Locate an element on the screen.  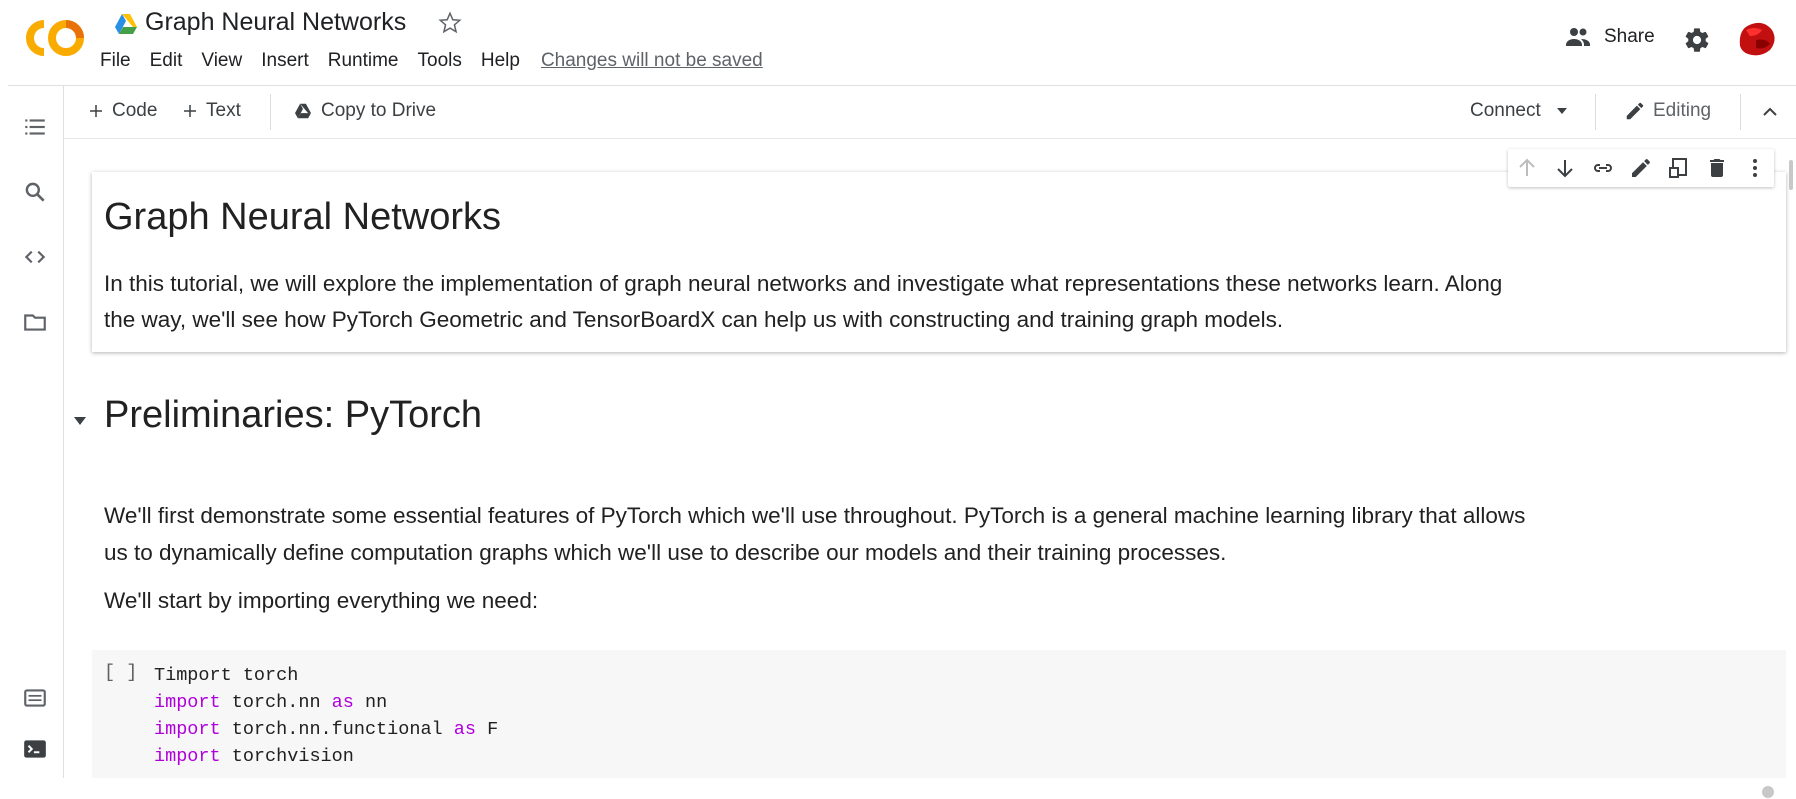
cell-toolbar is located at coordinates (1641, 168).